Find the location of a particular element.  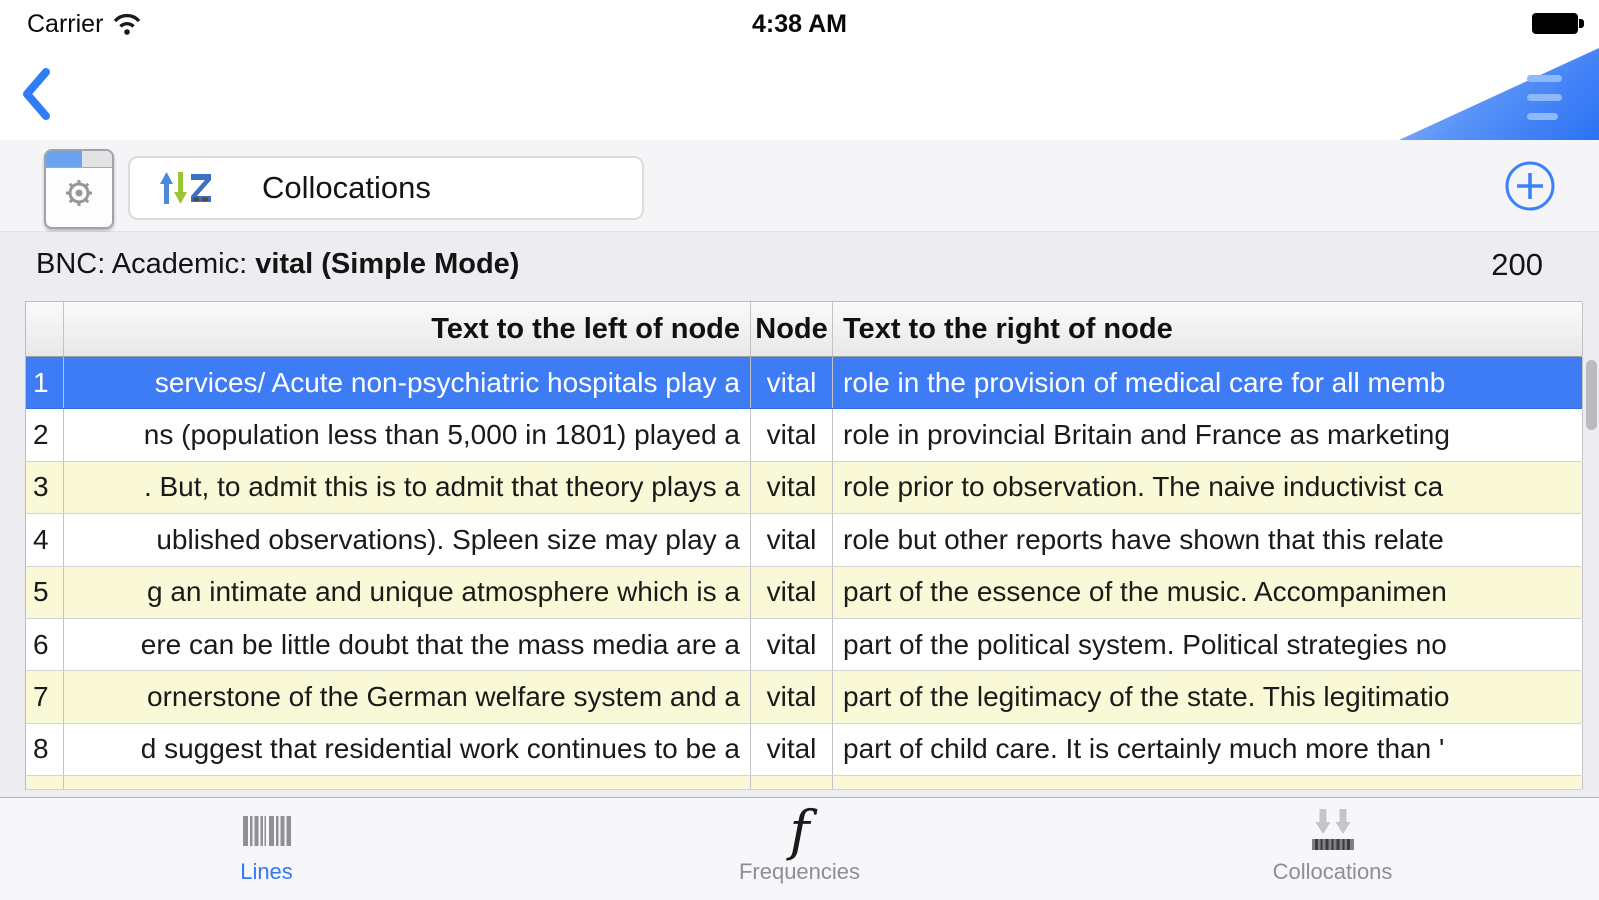

tab-bar: Lines f Frequencies Collocations is located at coordinates (799, 848).